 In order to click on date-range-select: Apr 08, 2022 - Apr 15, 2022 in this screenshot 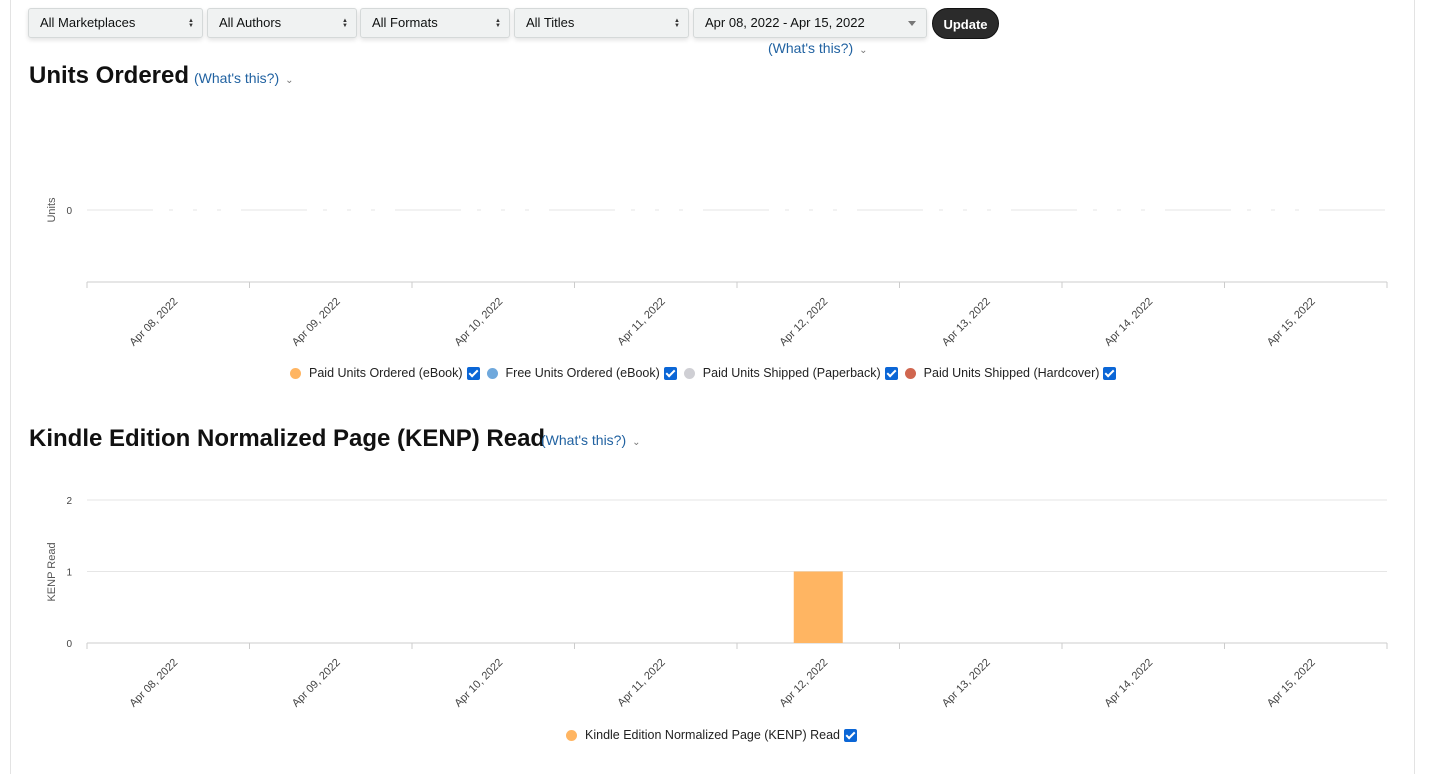, I will do `click(810, 23)`.